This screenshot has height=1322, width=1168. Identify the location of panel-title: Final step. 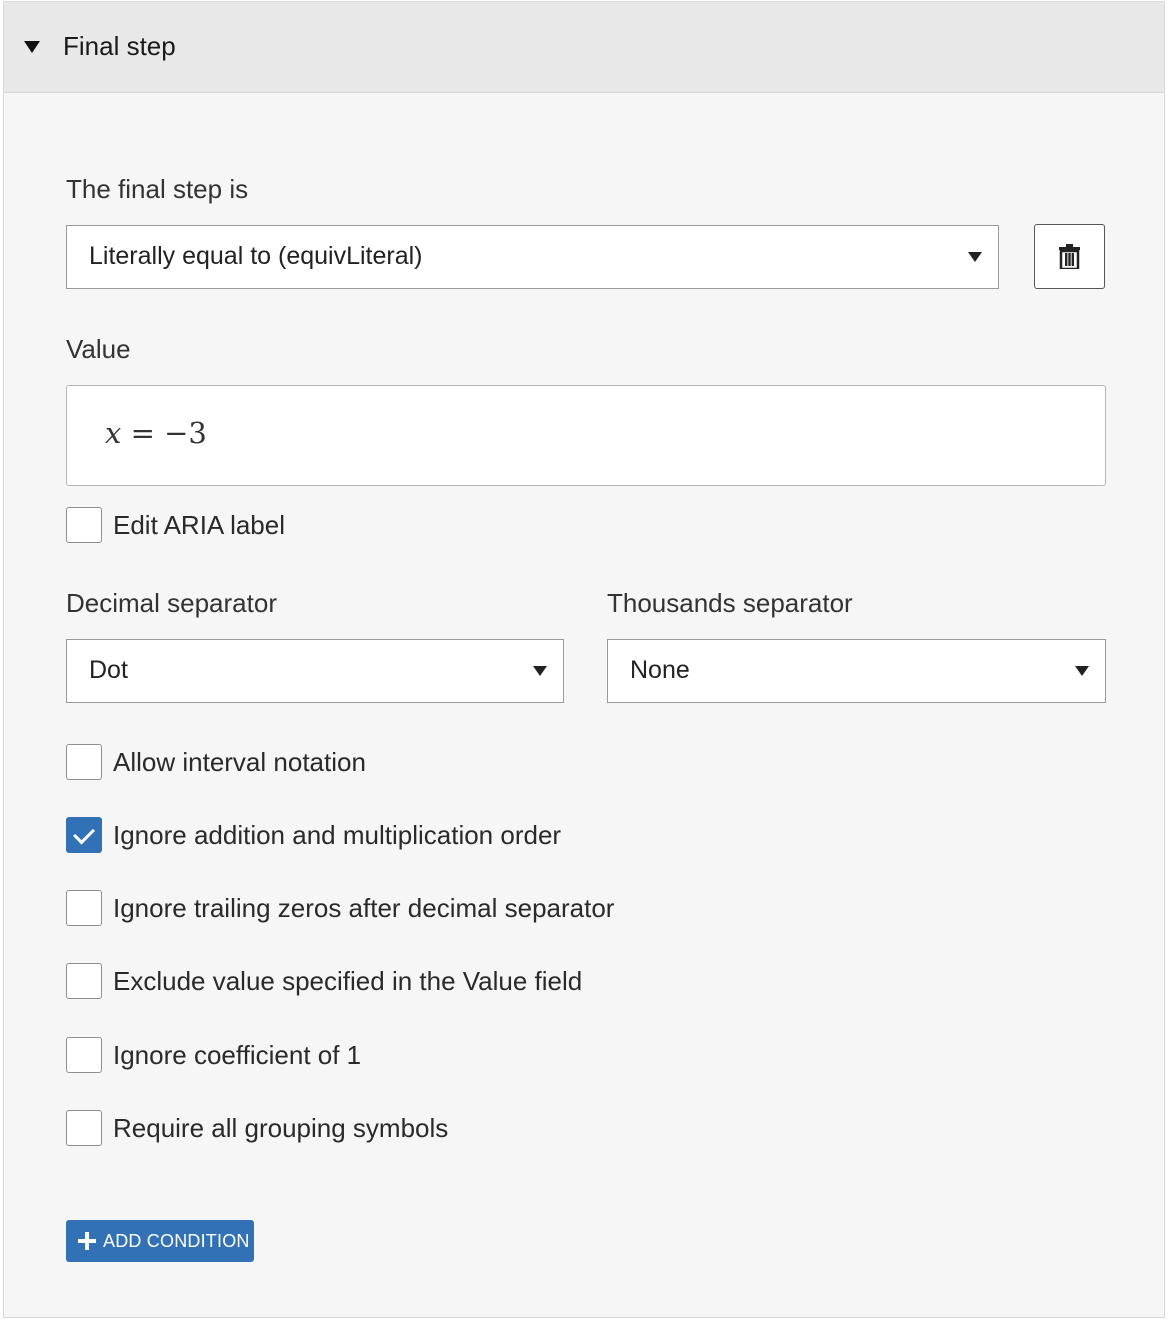
(119, 46).